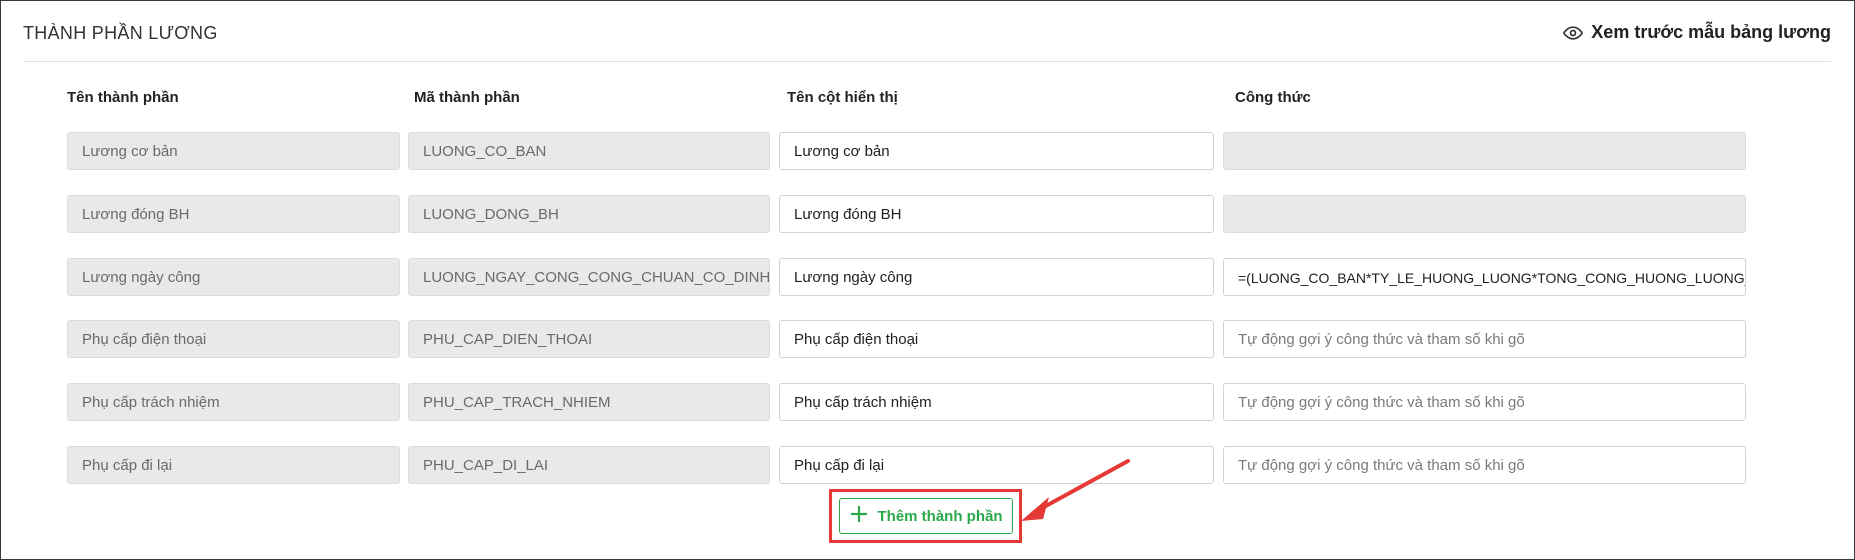 The height and width of the screenshot is (560, 1855). I want to click on row-5-name-field: Phụ cấp trách nhiệm, so click(233, 402).